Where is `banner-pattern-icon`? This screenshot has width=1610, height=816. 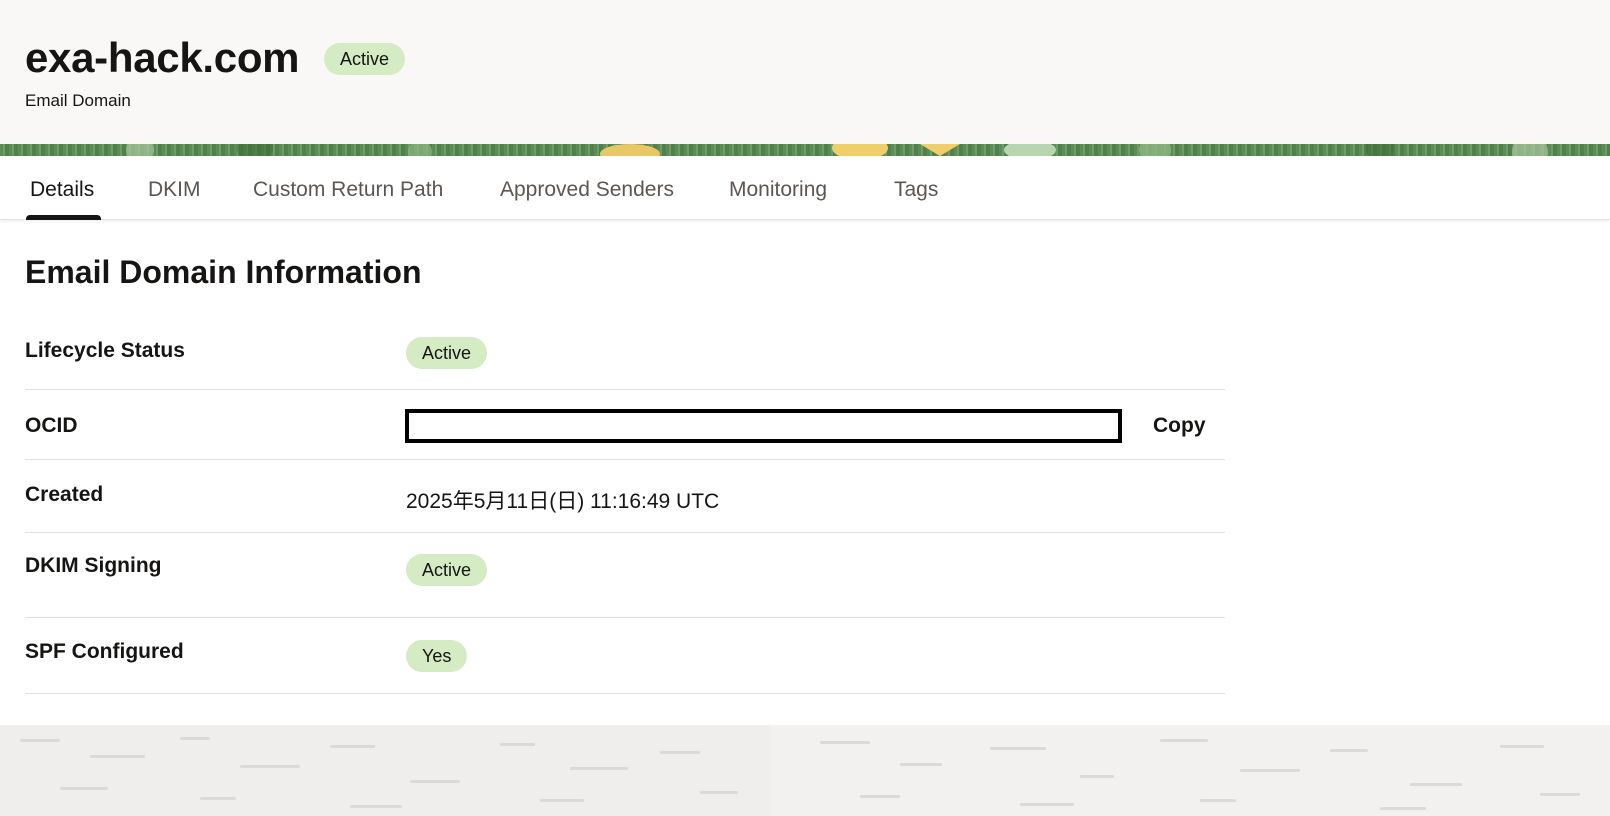
banner-pattern-icon is located at coordinates (805, 150).